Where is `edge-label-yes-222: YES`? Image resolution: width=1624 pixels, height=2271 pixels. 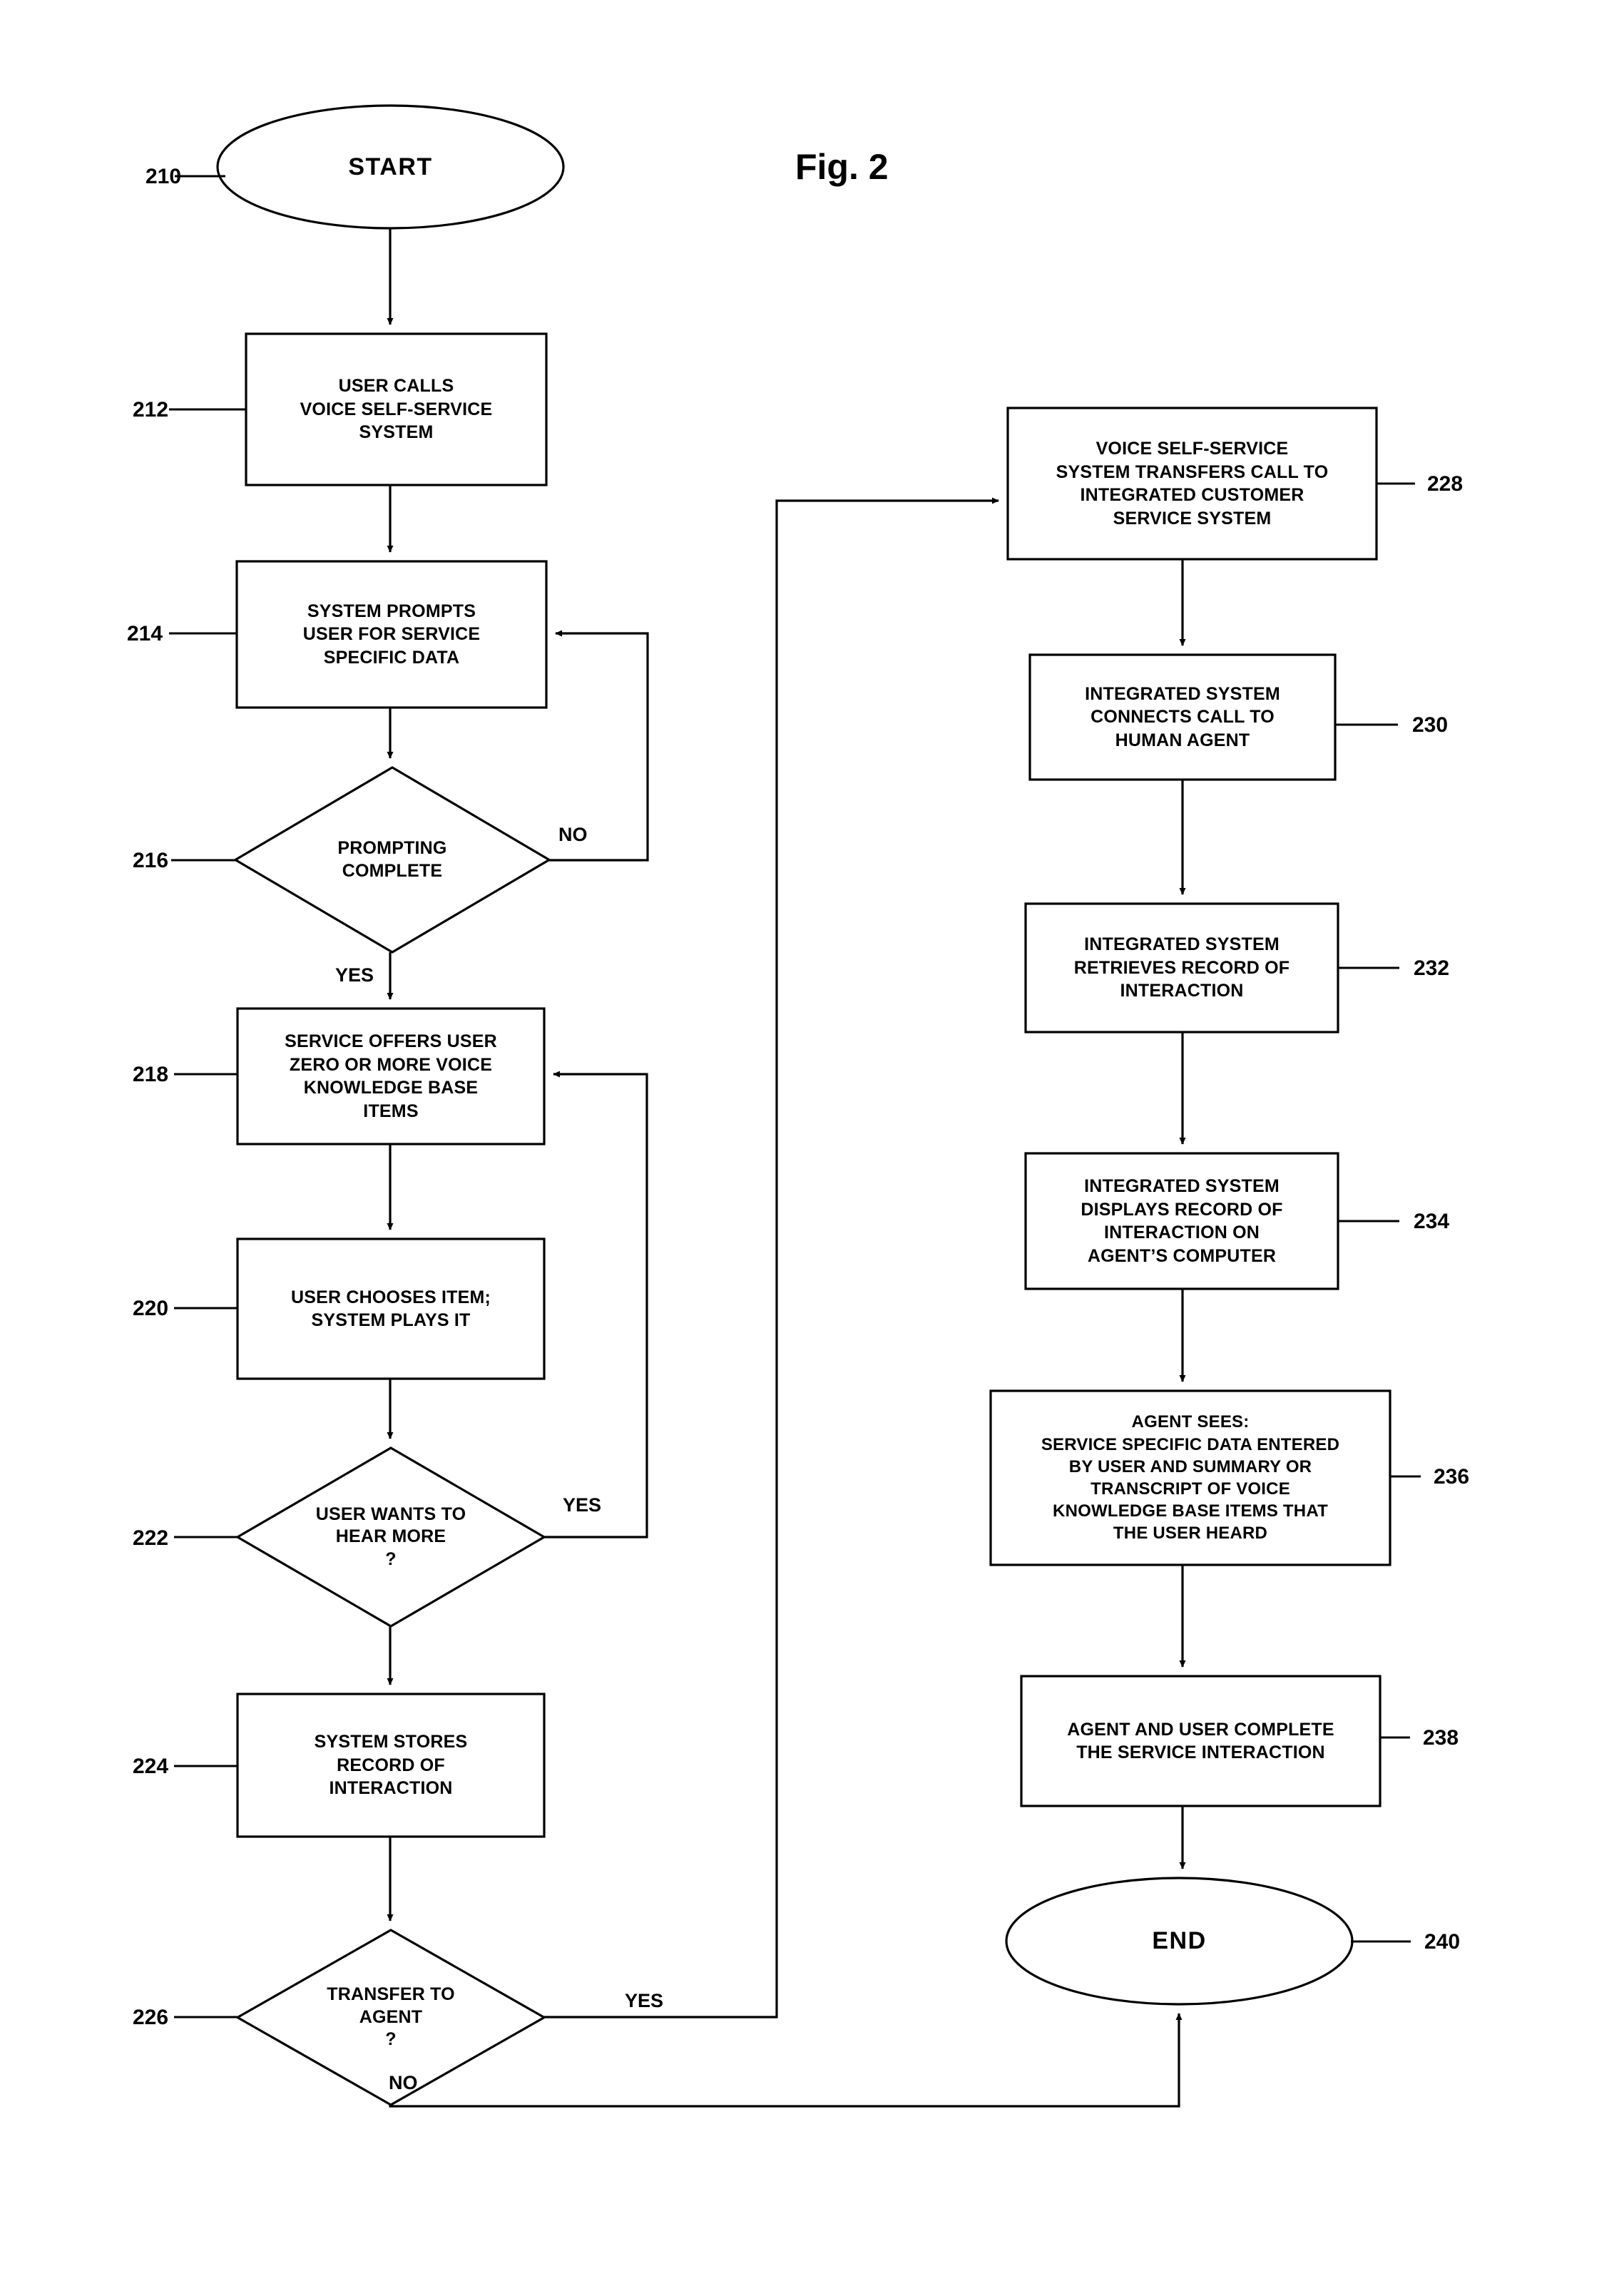 edge-label-yes-222: YES is located at coordinates (582, 1505).